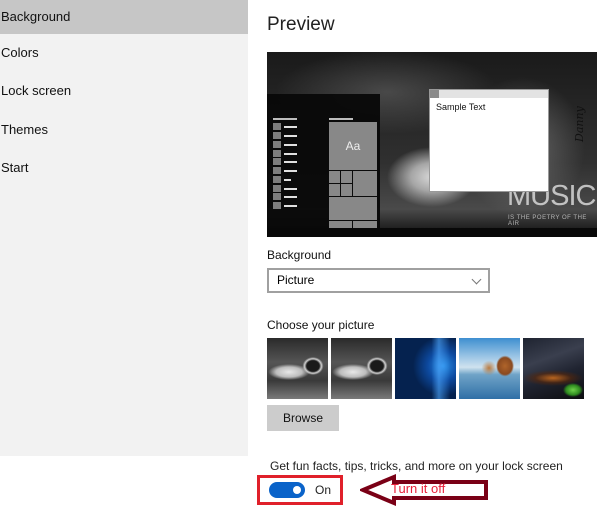 The image size is (602, 506). What do you see at coordinates (285, 119) in the screenshot?
I see `preview-list-header` at bounding box center [285, 119].